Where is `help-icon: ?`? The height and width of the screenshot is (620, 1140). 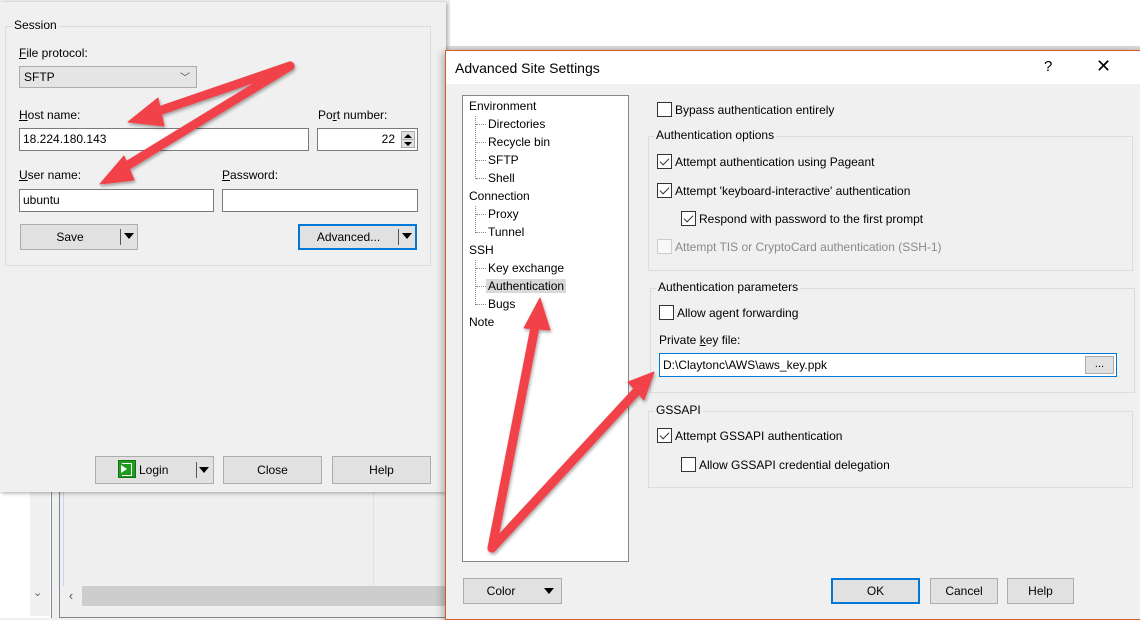 help-icon: ? is located at coordinates (1048, 66).